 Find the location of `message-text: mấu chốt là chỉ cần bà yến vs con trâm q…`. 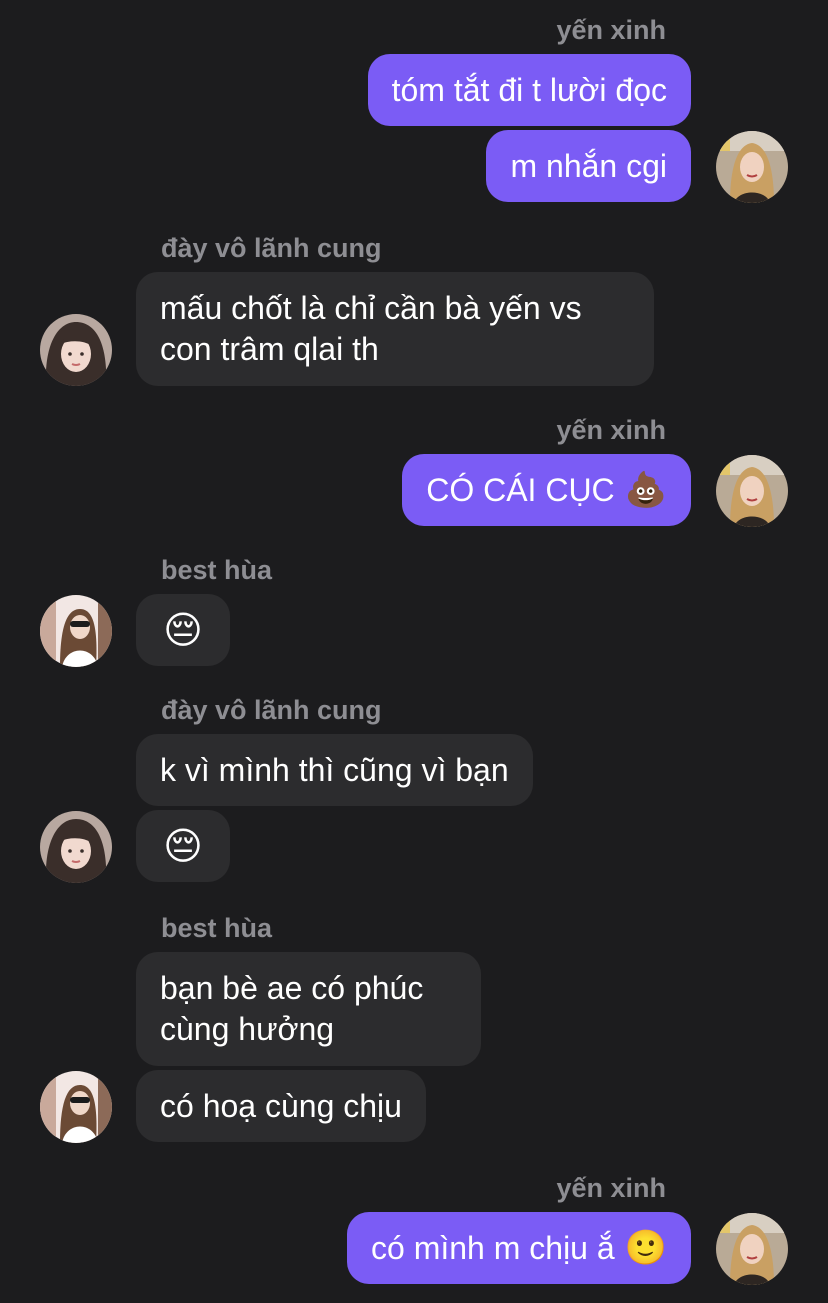

message-text: mấu chốt là chỉ cần bà yến vs con trâm q… is located at coordinates (371, 328).